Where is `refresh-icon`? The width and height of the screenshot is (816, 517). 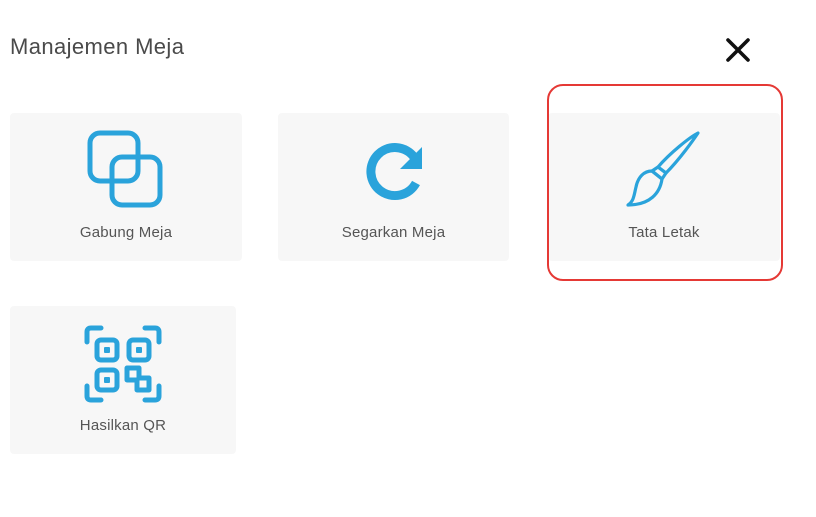
refresh-icon is located at coordinates (393, 171).